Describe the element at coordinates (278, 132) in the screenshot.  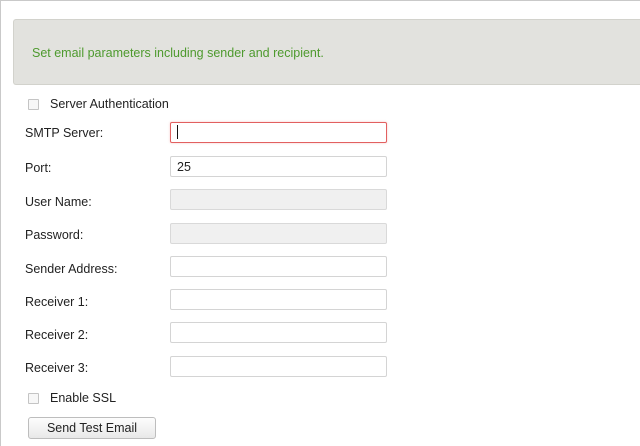
I see `smtp-server-input` at that location.